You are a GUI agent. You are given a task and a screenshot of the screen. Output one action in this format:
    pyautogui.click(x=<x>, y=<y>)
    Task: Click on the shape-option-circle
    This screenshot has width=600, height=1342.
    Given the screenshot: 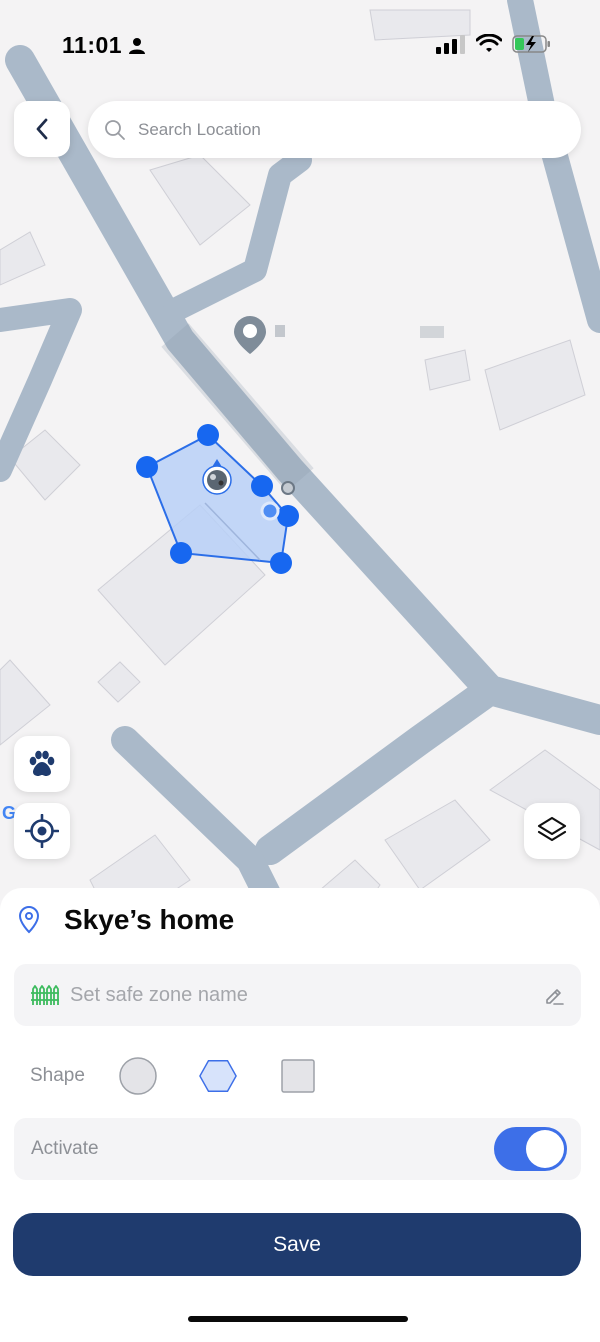 What is the action you would take?
    pyautogui.click(x=138, y=1076)
    